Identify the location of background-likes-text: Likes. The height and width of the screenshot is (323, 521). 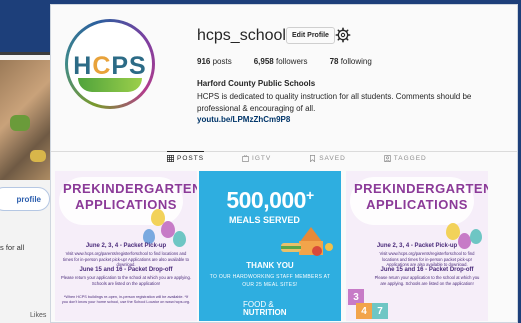
(38, 315).